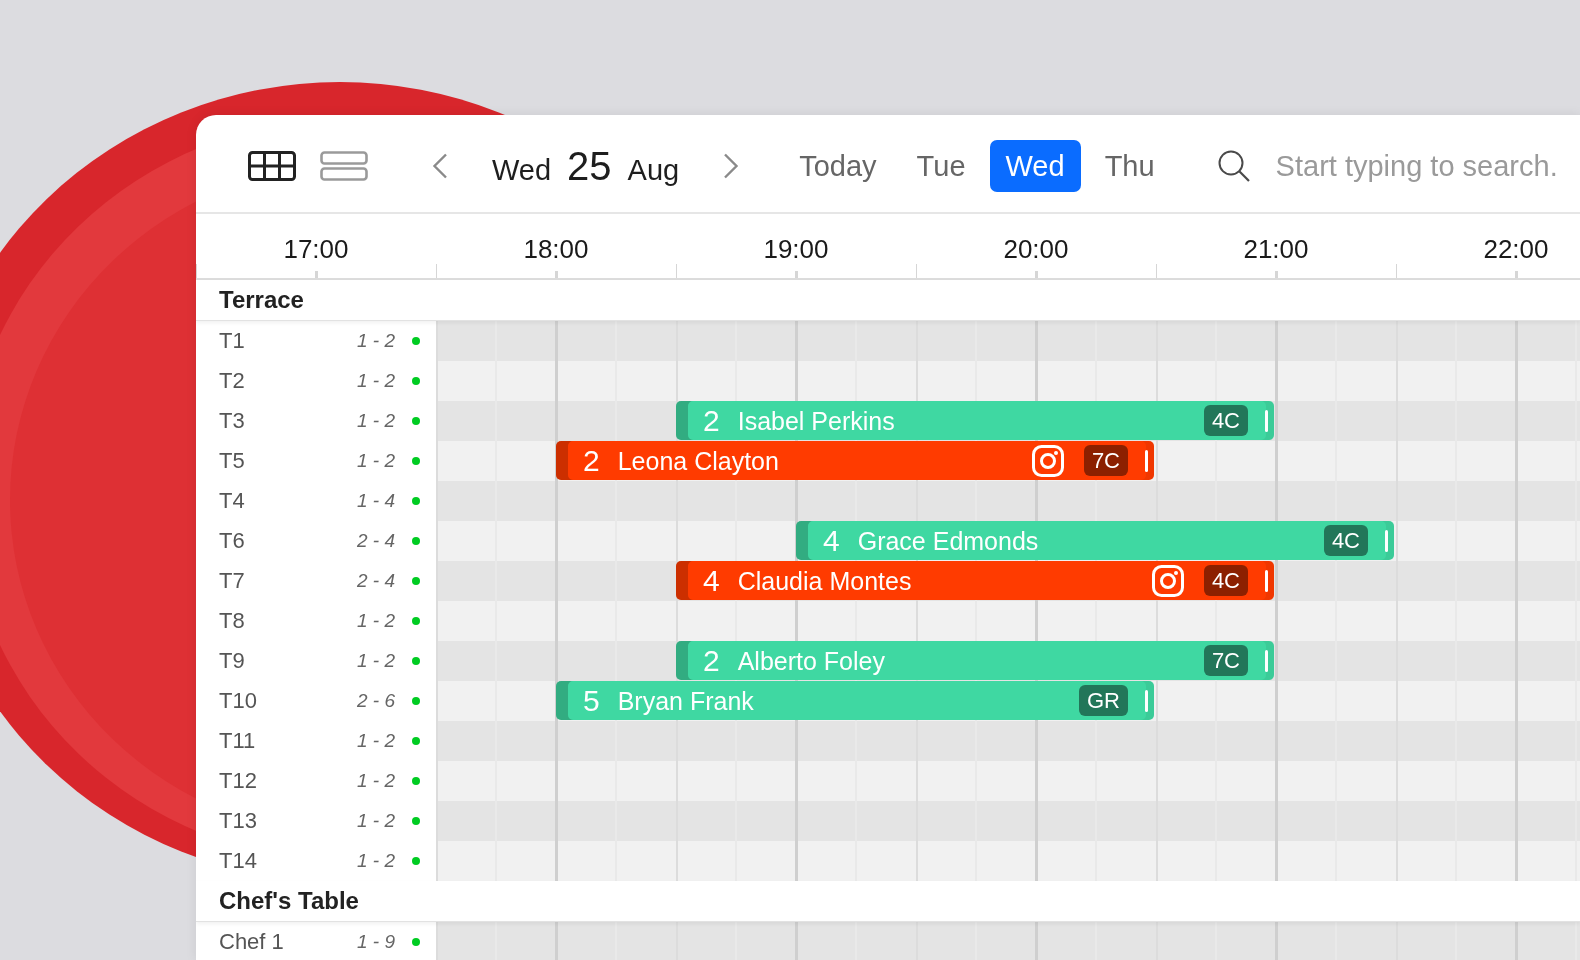  Describe the element at coordinates (261, 300) in the screenshot. I see `section-title: Terrace` at that location.